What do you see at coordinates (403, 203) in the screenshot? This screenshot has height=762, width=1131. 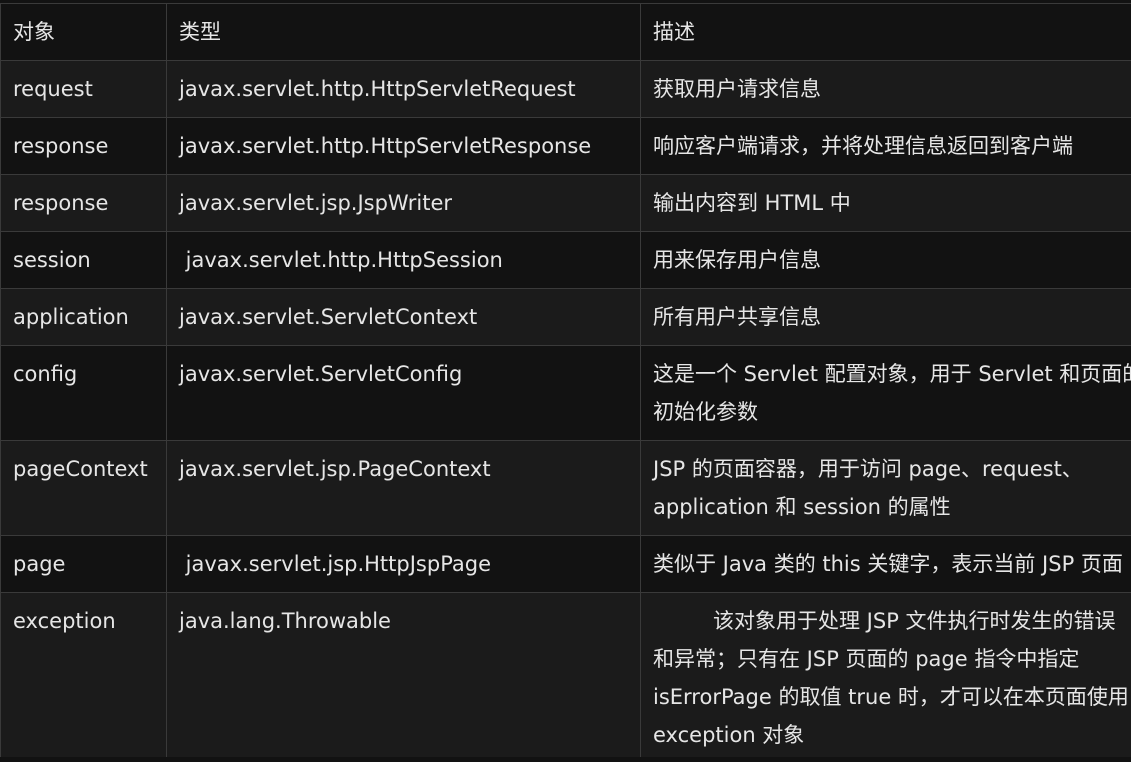 I see `cell-type: javax.servlet.jsp.JspWriter` at bounding box center [403, 203].